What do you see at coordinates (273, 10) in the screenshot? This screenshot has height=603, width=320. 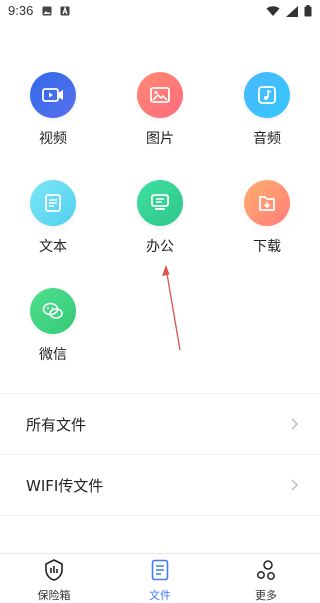 I see `wifi-icon` at bounding box center [273, 10].